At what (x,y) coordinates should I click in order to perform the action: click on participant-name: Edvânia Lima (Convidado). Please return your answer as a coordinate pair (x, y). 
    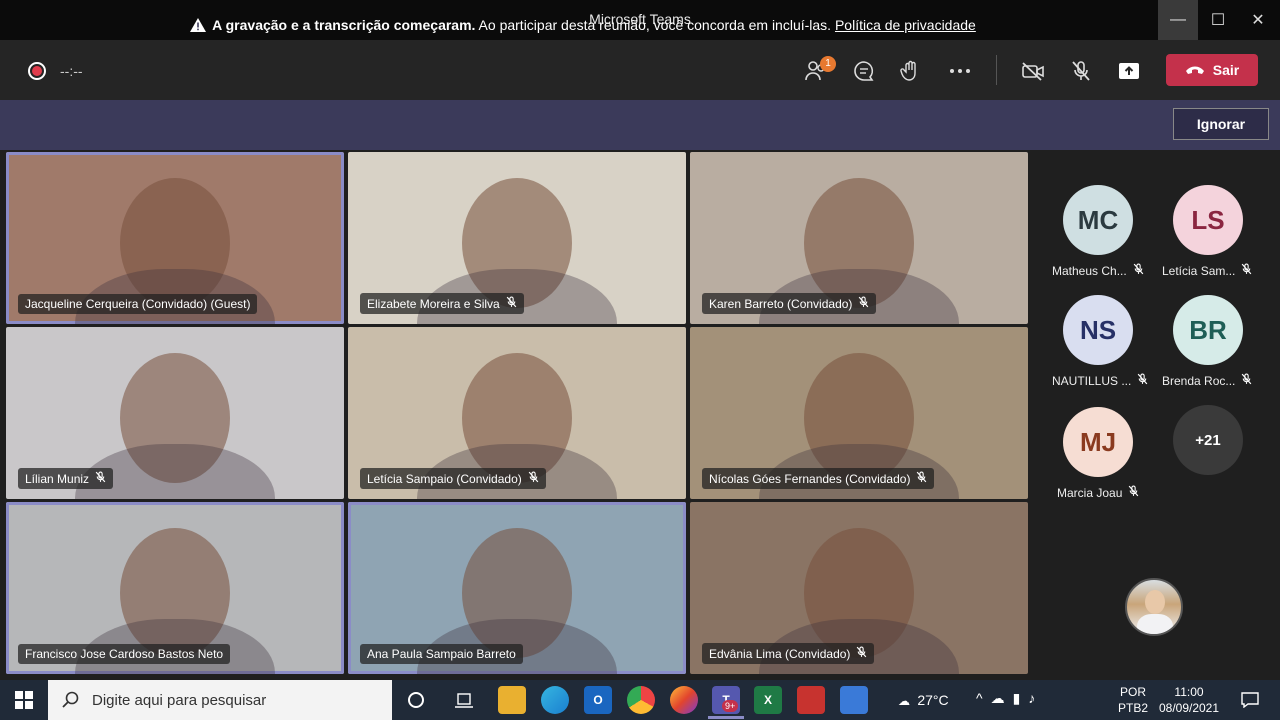
    Looking at the image, I should click on (780, 653).